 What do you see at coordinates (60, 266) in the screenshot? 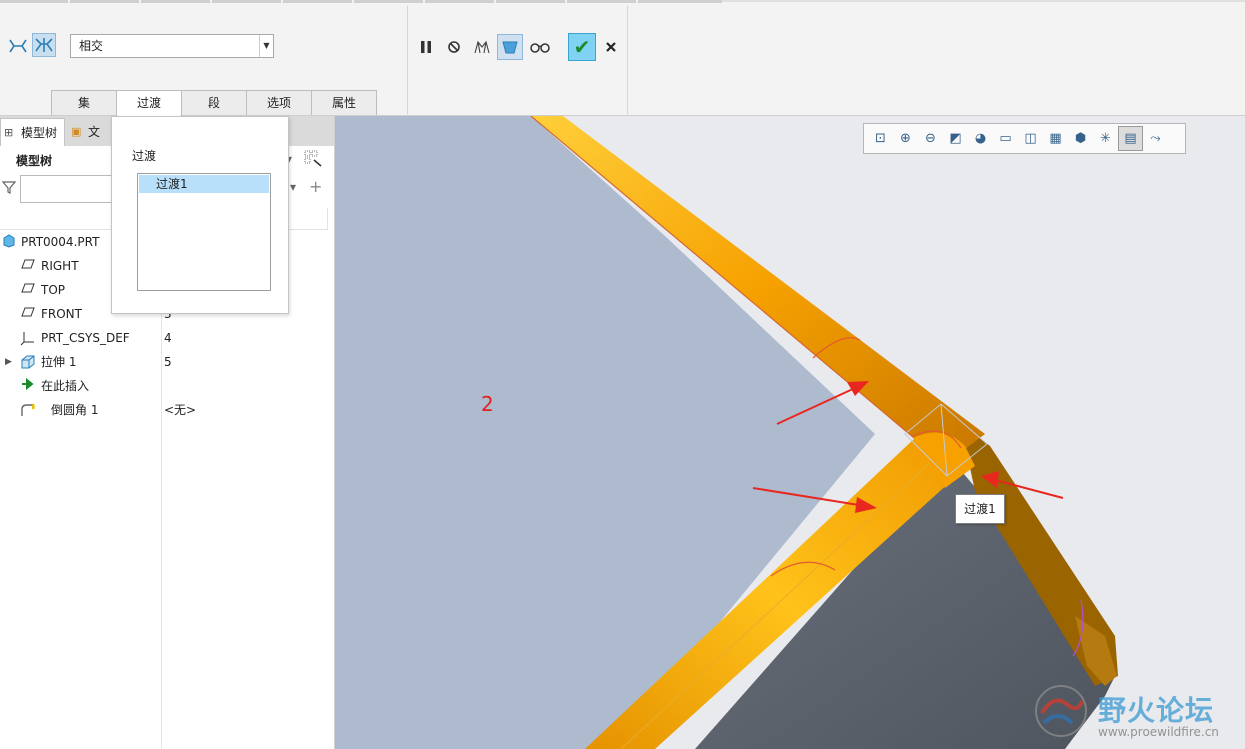
I see `tree-item-label: RIGHT` at bounding box center [60, 266].